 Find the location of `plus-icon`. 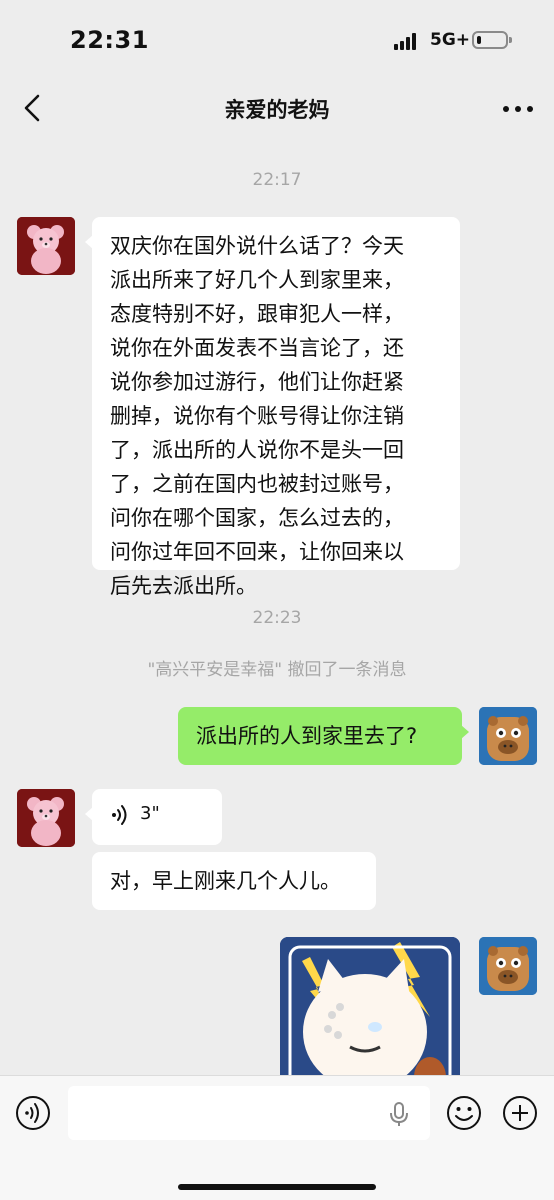

plus-icon is located at coordinates (520, 1113).